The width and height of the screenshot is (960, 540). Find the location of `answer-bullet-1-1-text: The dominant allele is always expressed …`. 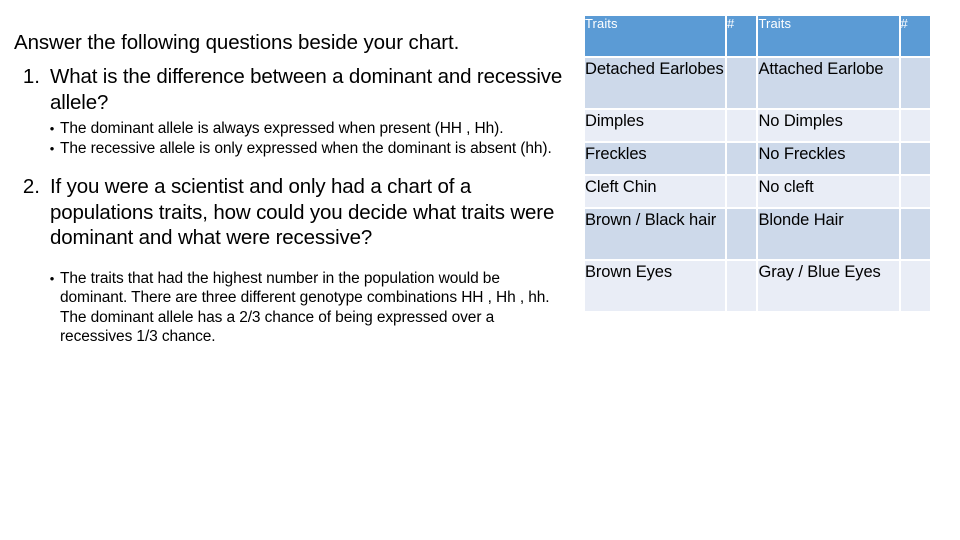

answer-bullet-1-1-text: The dominant allele is always expressed … is located at coordinates (282, 128).